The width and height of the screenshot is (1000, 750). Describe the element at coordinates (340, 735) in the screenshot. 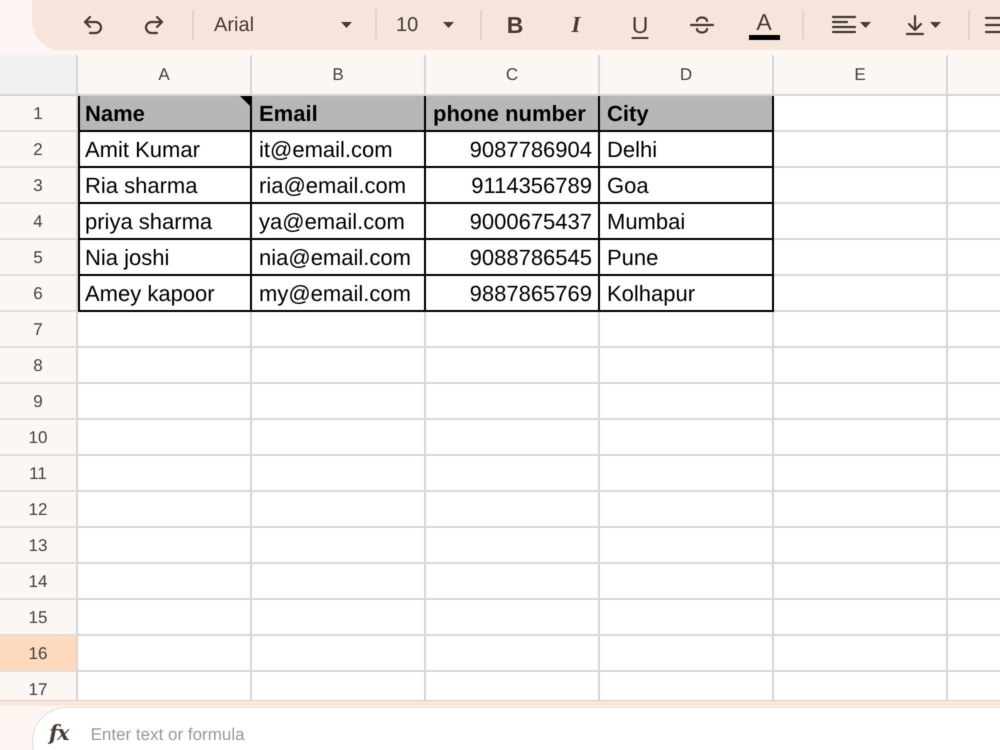

I see `formula-input: Enter text or formula` at that location.